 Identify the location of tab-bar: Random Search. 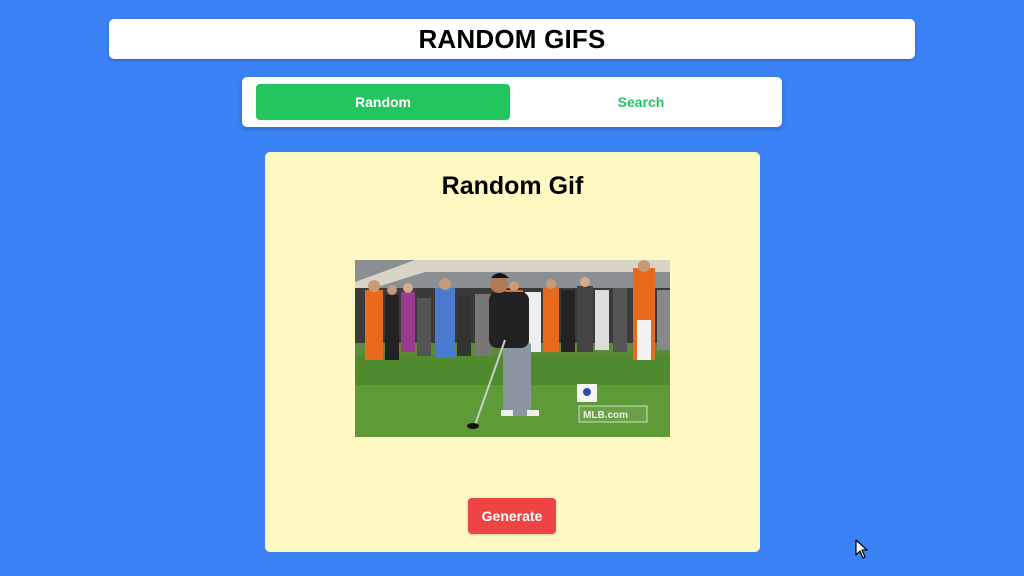
(512, 102).